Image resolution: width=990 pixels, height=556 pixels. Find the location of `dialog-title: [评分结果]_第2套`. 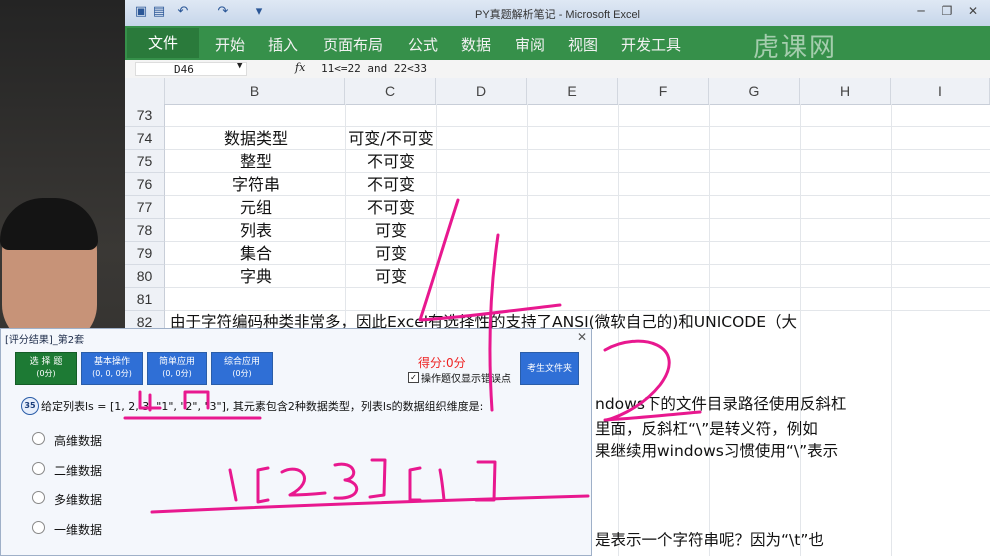

dialog-title: [评分结果]_第2套 is located at coordinates (45, 340).